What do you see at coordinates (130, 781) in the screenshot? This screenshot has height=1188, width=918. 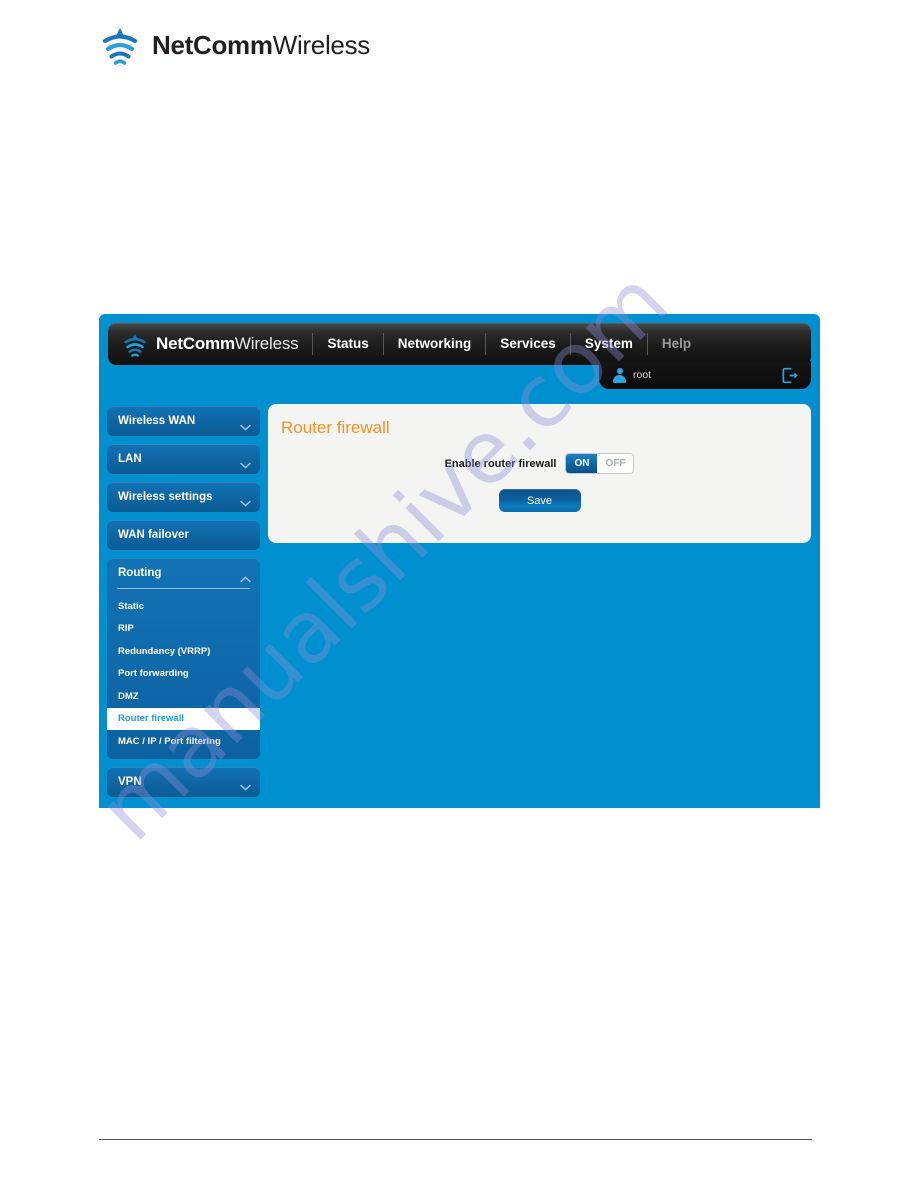 I see `sidebar-label-vpn: VPN` at bounding box center [130, 781].